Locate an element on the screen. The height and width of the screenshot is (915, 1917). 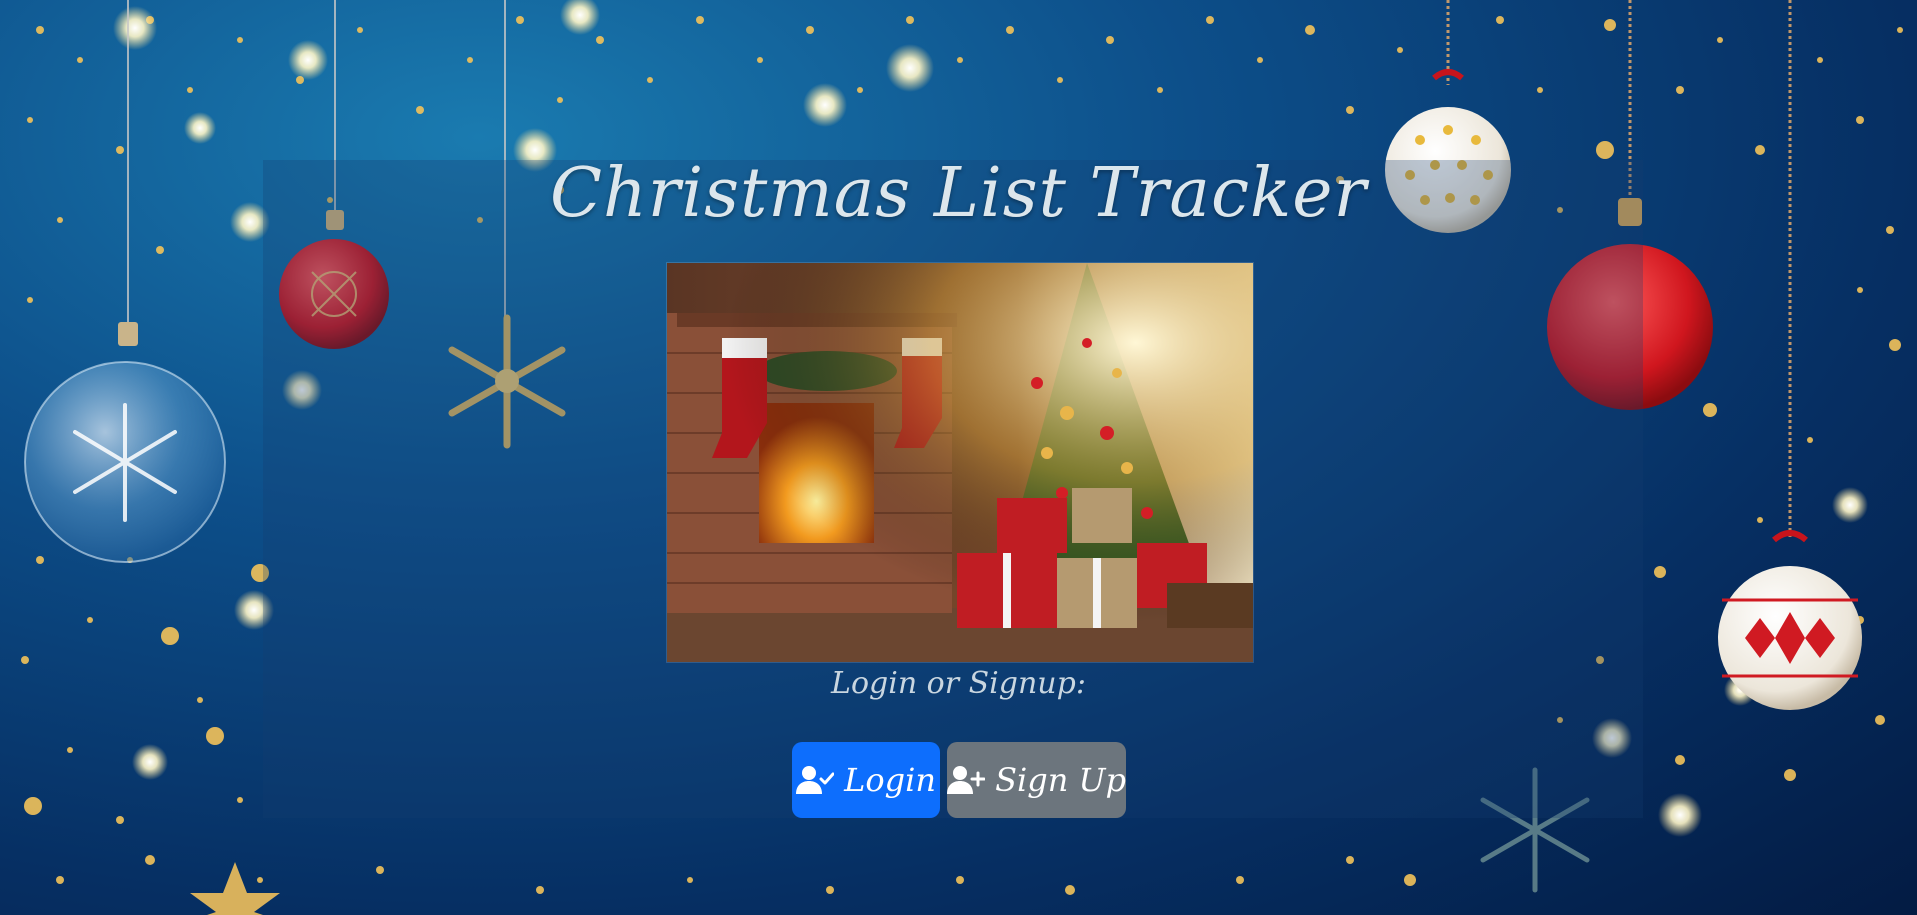
page-title: Christmas List Tracker is located at coordinates (958, 193).